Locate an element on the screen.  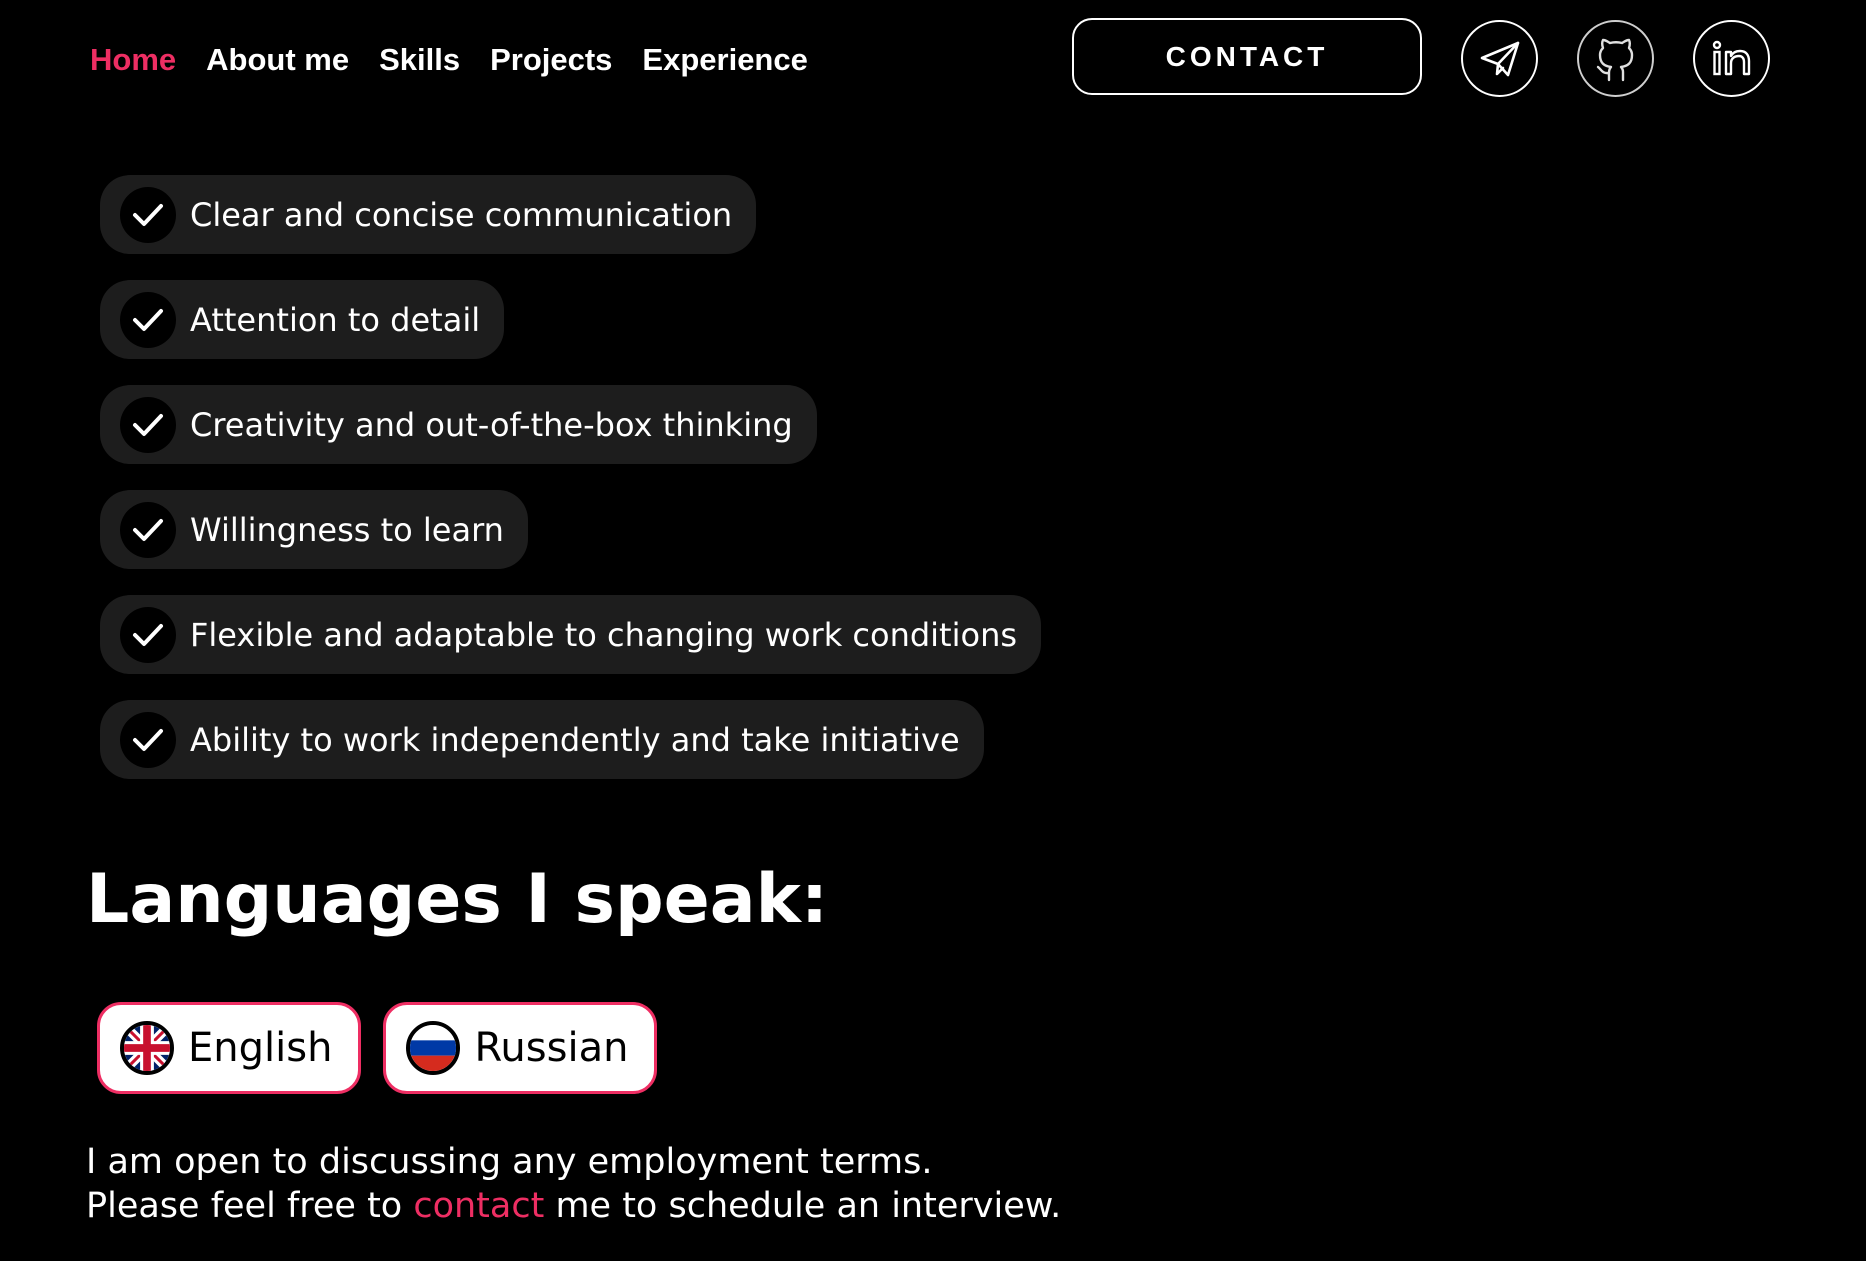
nav-projects: Projects is located at coordinates (551, 60).